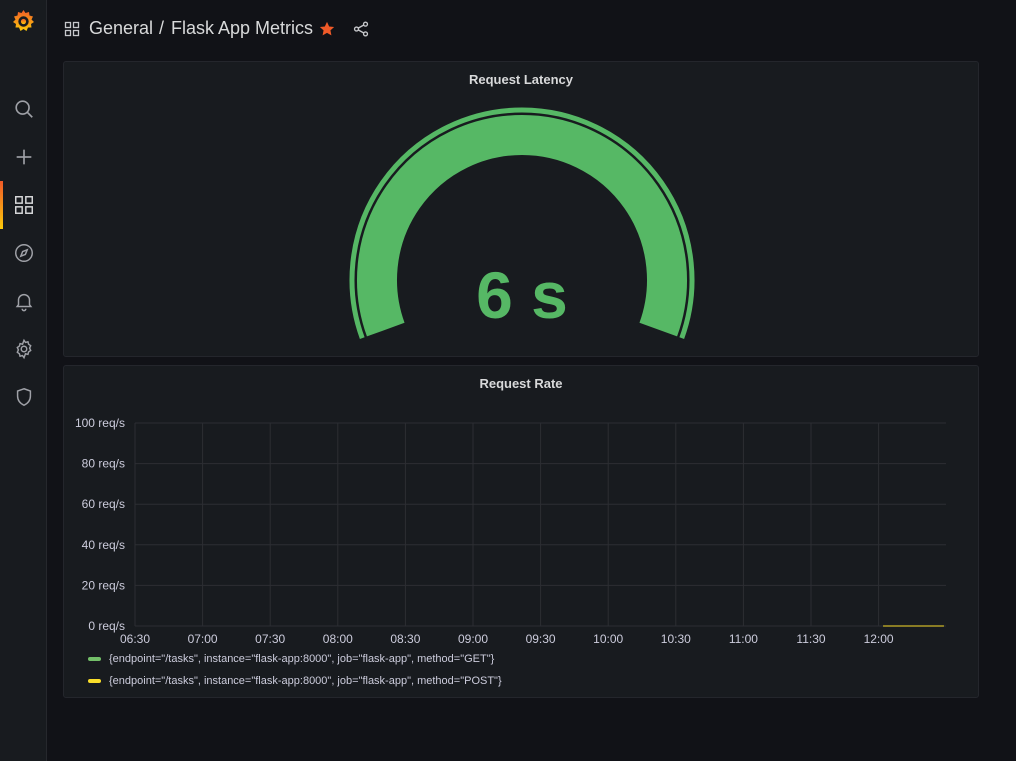 Image resolution: width=1016 pixels, height=761 pixels. I want to click on sidebar, so click(23, 380).